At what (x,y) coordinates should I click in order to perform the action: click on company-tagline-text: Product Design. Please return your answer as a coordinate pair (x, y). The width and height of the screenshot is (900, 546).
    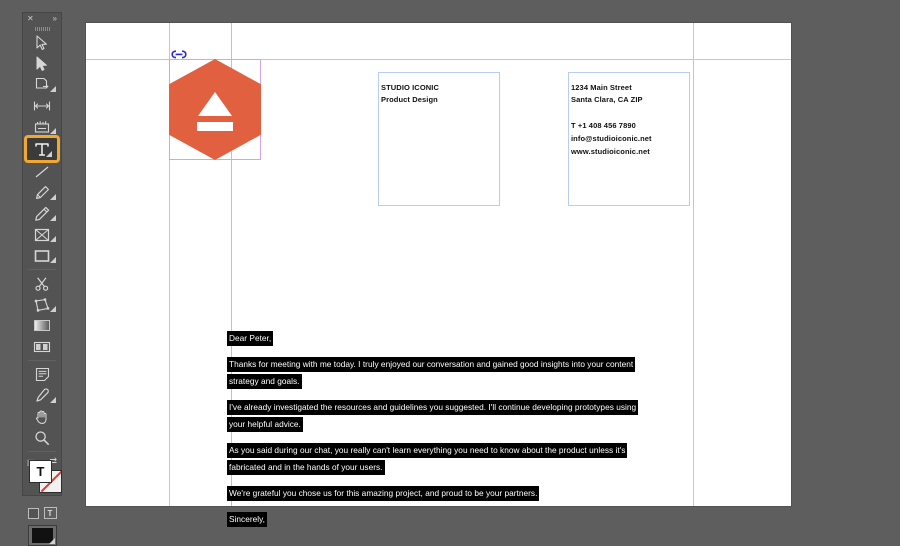
    Looking at the image, I should click on (439, 100).